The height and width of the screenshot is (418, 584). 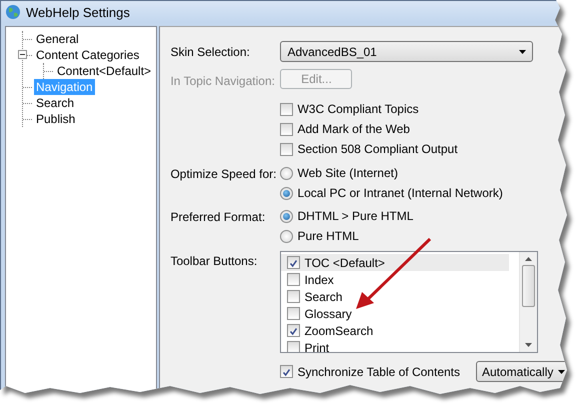 What do you see at coordinates (210, 51) in the screenshot?
I see `field-label: Skin Selection:` at bounding box center [210, 51].